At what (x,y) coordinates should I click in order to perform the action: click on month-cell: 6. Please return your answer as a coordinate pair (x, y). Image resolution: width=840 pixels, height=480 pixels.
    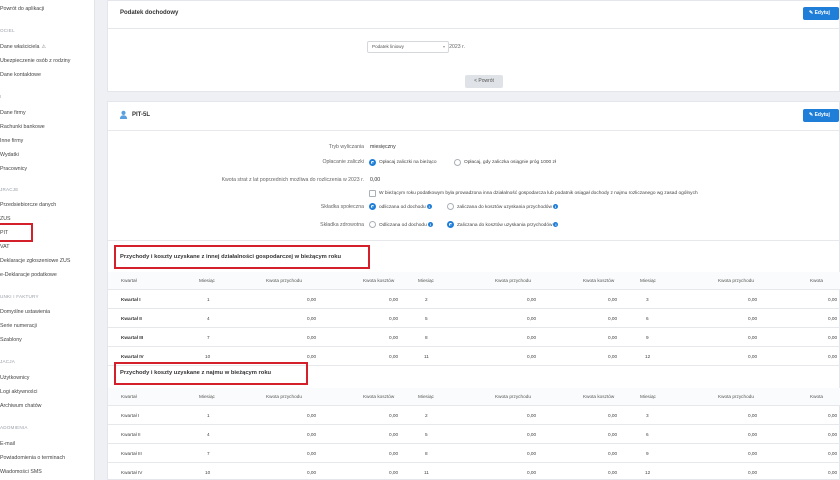
    Looking at the image, I should click on (647, 318).